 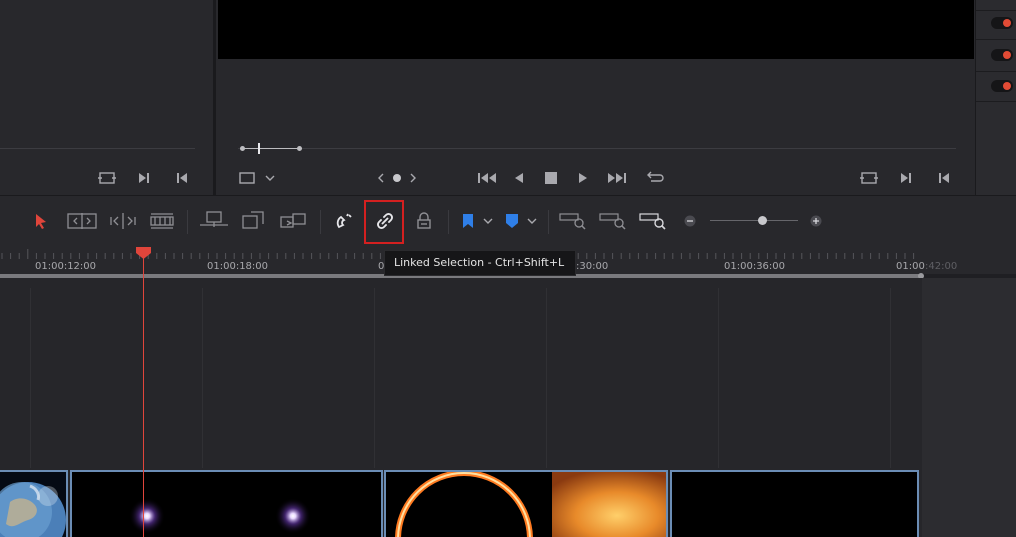 I want to click on timecode-label: 01:00:36:00, so click(x=755, y=266).